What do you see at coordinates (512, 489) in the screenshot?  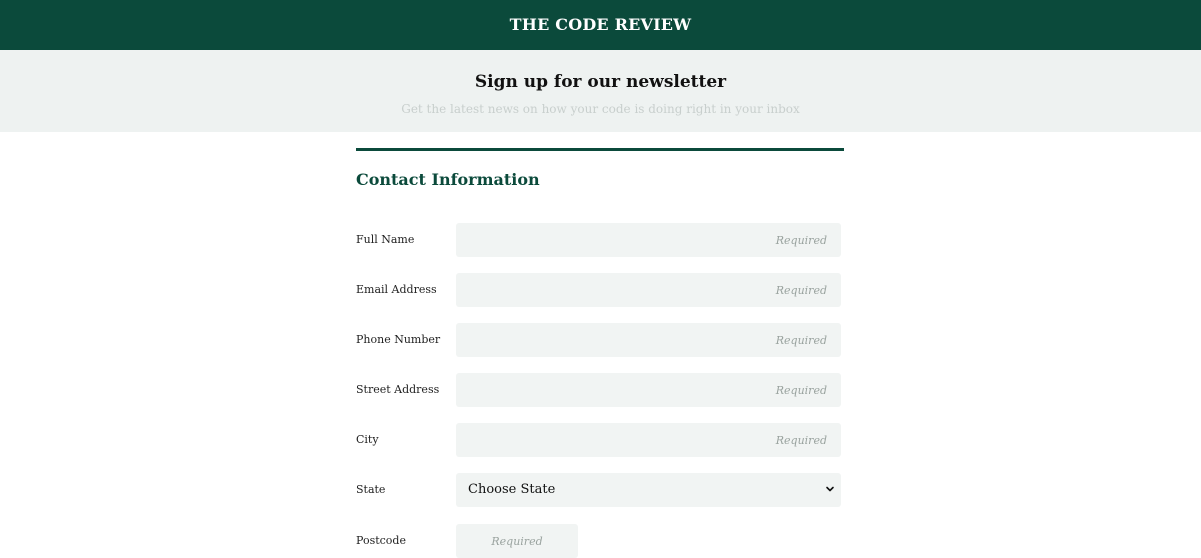 I see `state-select-value: Choose State` at bounding box center [512, 489].